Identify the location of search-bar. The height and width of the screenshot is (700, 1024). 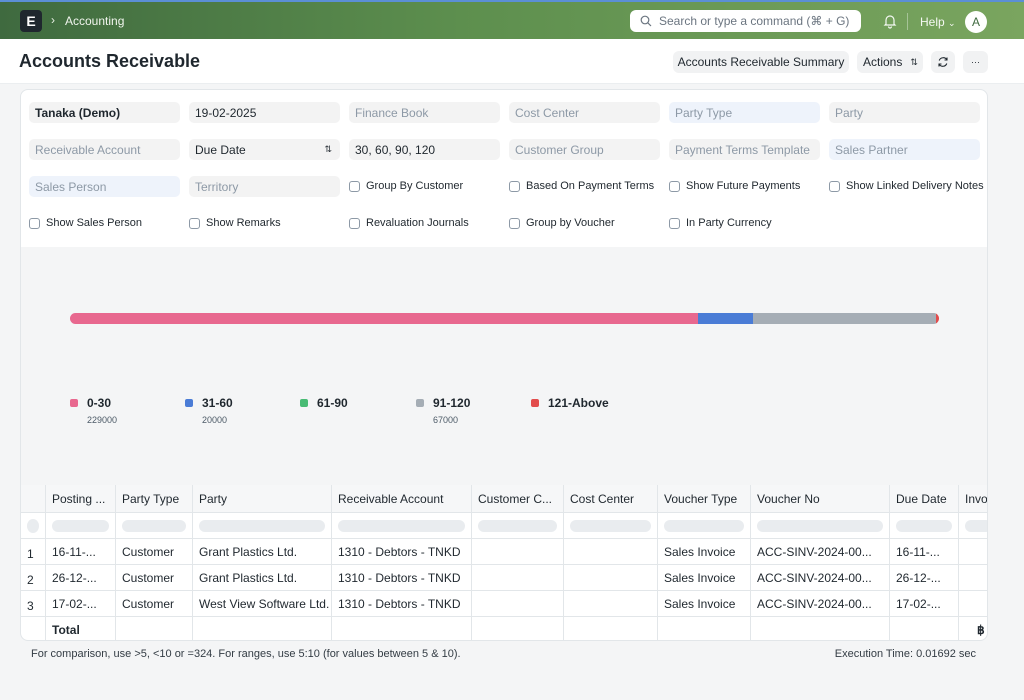
(745, 21).